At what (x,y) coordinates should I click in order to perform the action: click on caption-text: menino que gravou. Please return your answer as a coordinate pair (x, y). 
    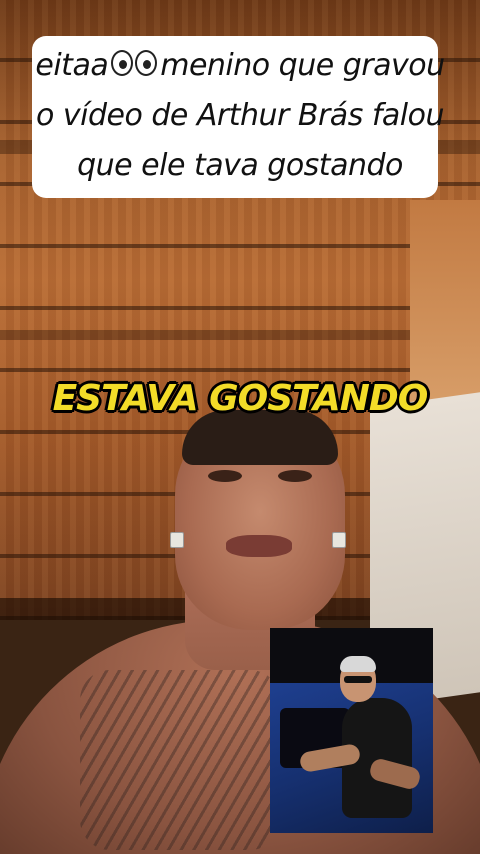
    Looking at the image, I should click on (302, 65).